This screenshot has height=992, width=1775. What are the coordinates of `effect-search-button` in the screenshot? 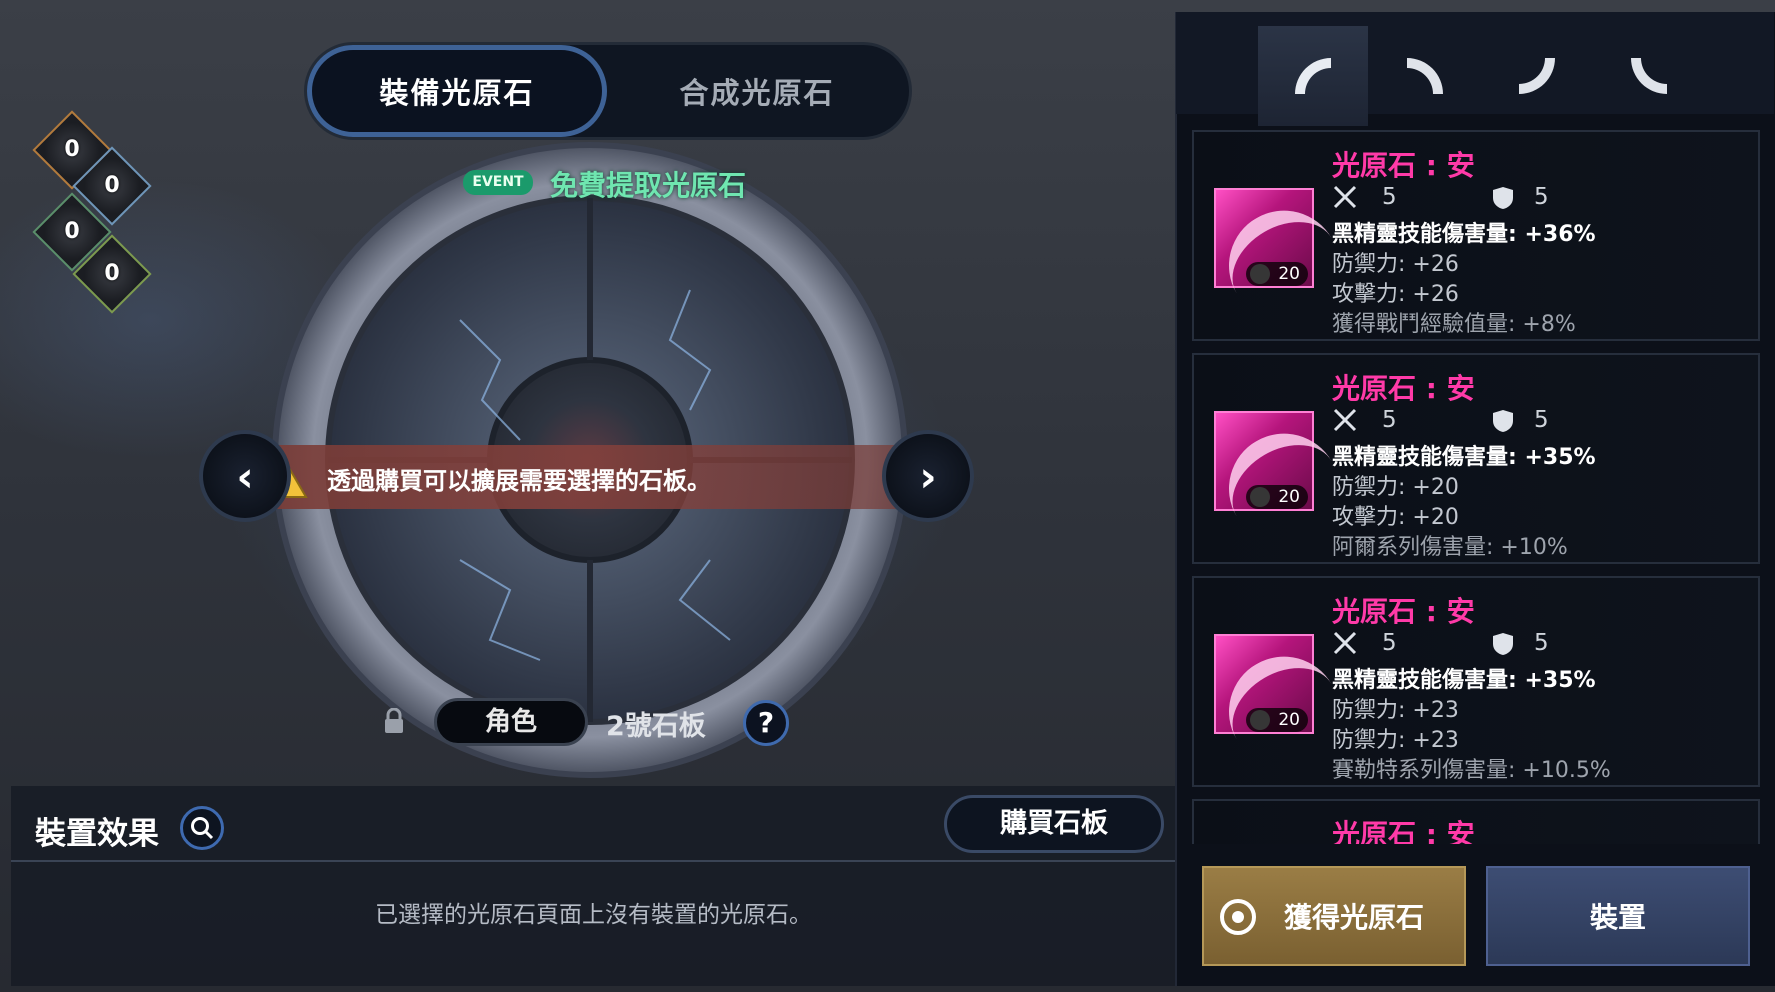 It's located at (202, 828).